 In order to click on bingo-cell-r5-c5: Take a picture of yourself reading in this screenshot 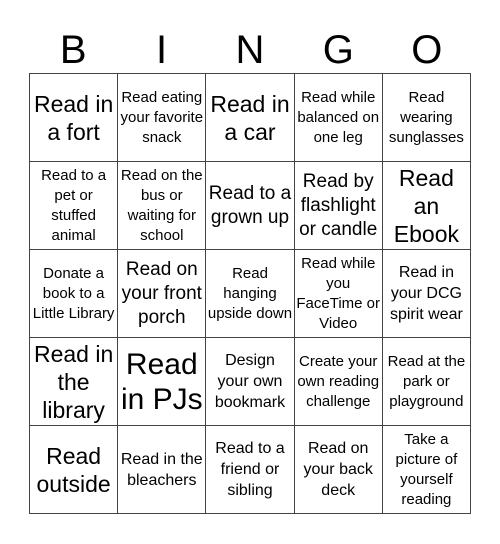, I will do `click(426, 470)`.